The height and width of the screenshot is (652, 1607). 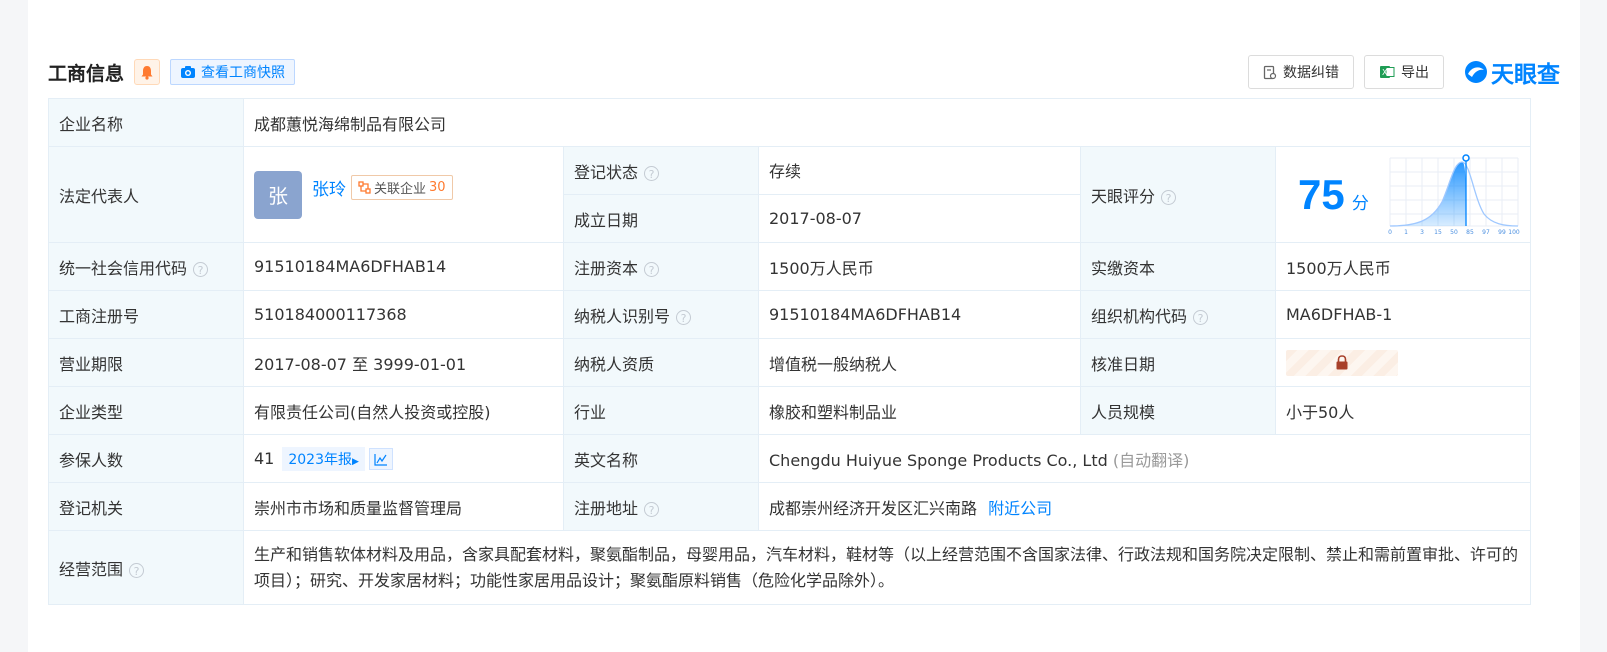 I want to click on score-axis-tick: 3, so click(x=1422, y=232).